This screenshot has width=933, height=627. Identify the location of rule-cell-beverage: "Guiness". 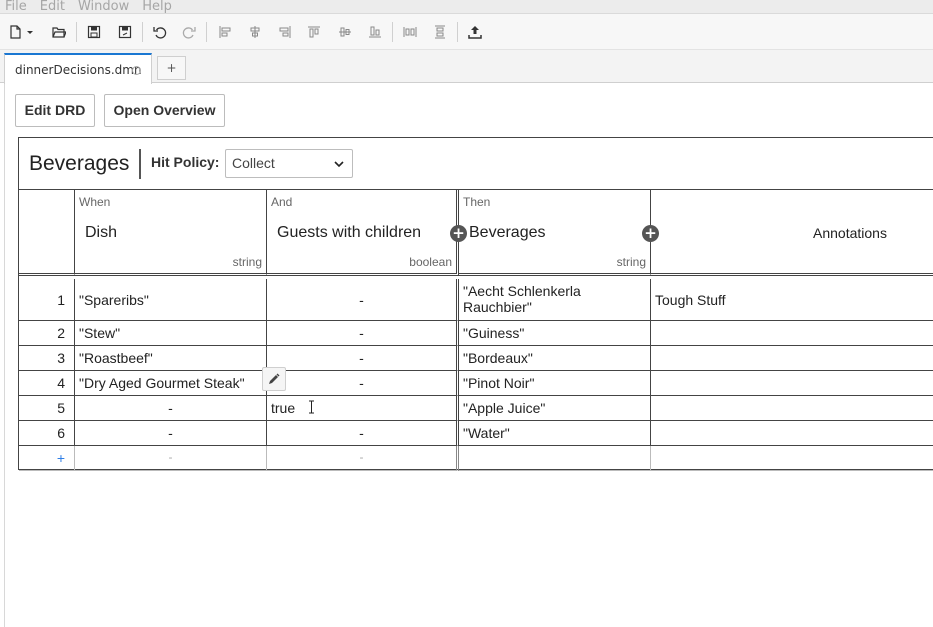
(555, 333).